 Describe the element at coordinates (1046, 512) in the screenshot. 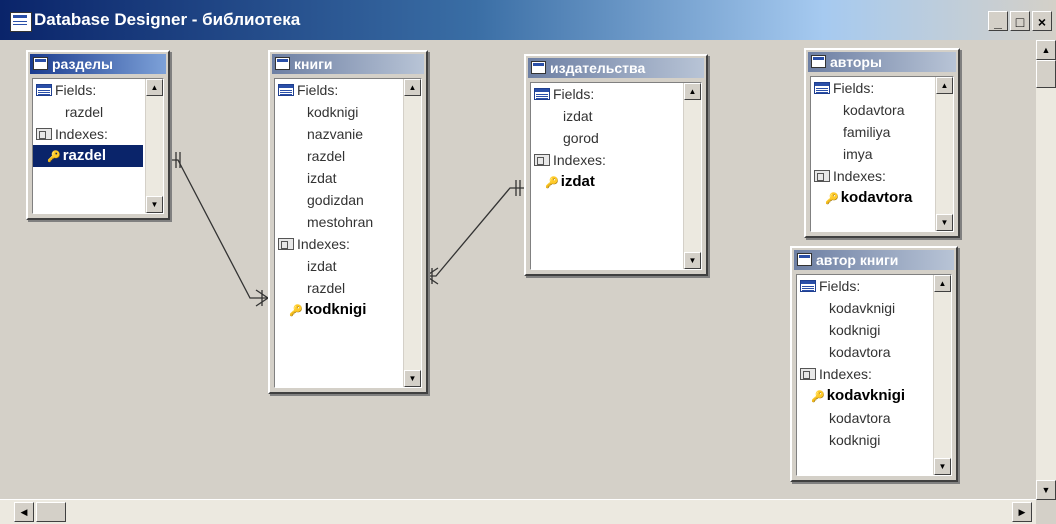

I see `size-grip` at that location.